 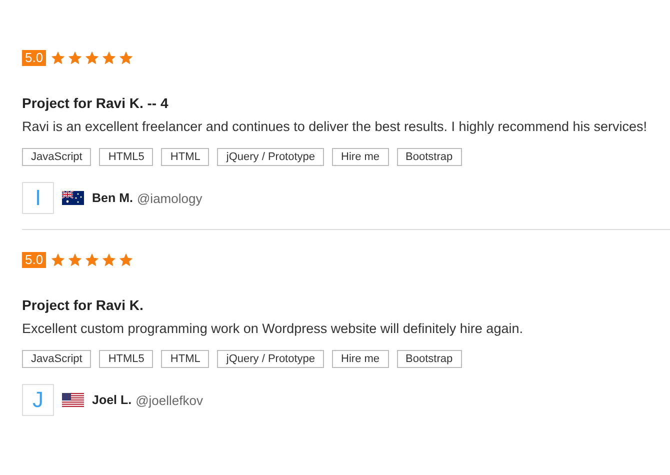 What do you see at coordinates (83, 305) in the screenshot?
I see `review-title: Project for Ravi K.` at bounding box center [83, 305].